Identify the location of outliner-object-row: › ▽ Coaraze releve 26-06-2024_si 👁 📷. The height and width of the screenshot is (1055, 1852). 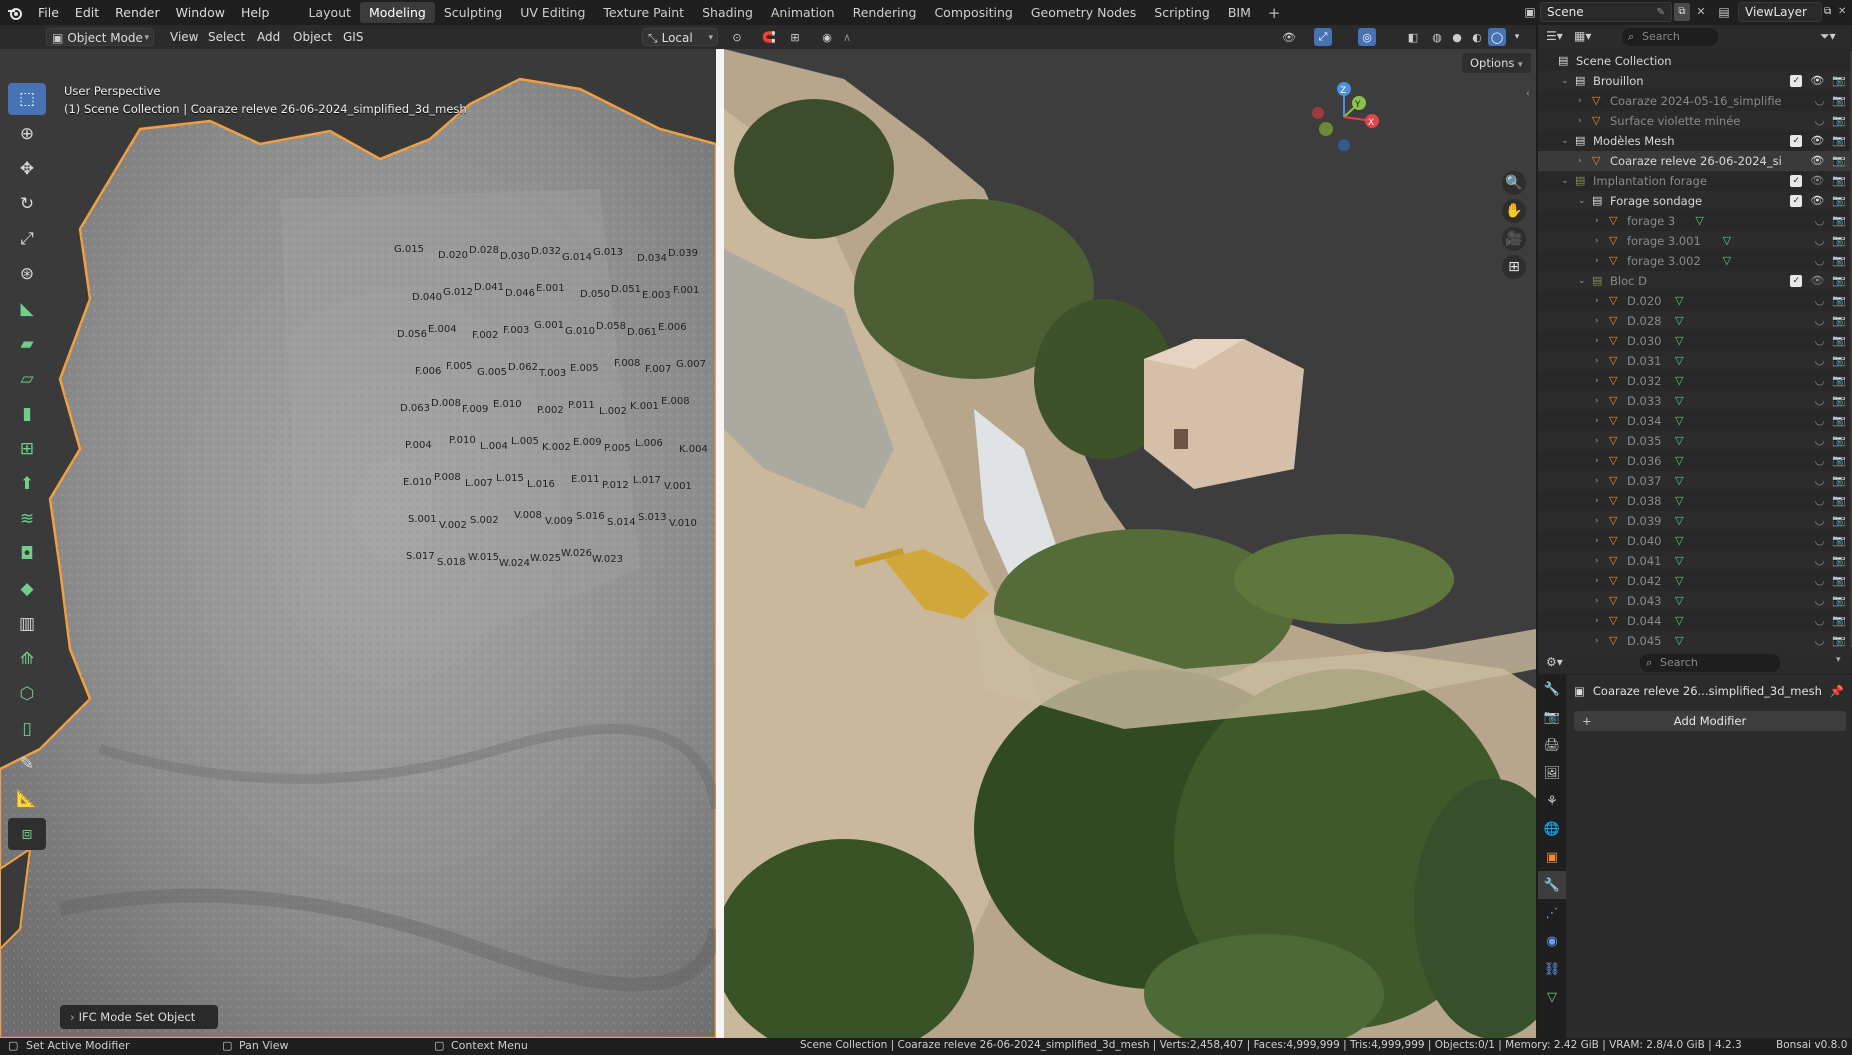
(1695, 161).